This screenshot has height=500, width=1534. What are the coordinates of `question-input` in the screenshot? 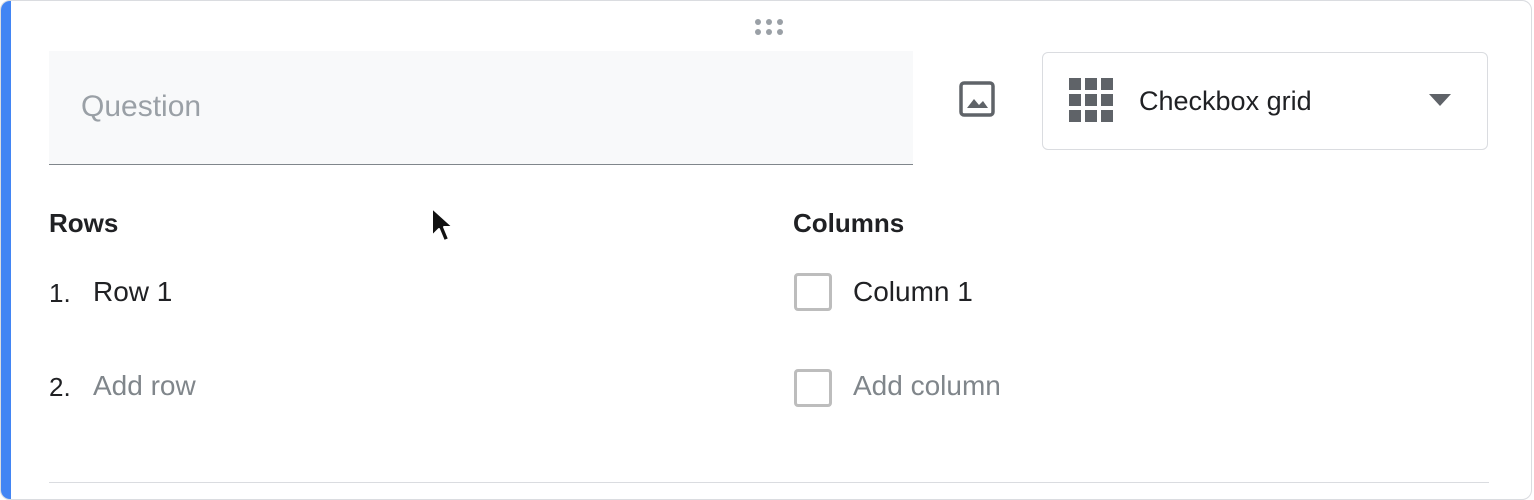 It's located at (481, 107).